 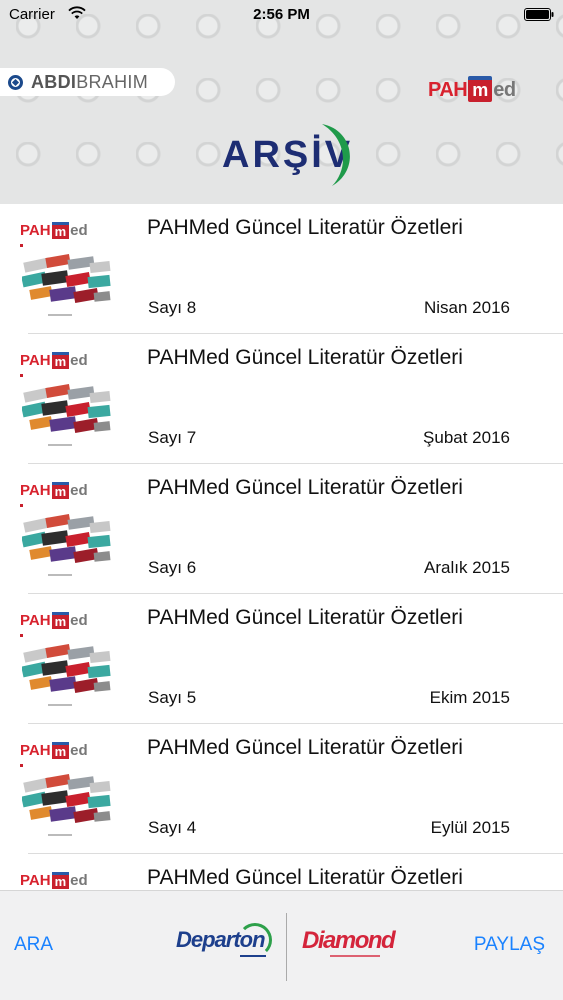 What do you see at coordinates (255, 940) in the screenshot?
I see `departon-ring-icon` at bounding box center [255, 940].